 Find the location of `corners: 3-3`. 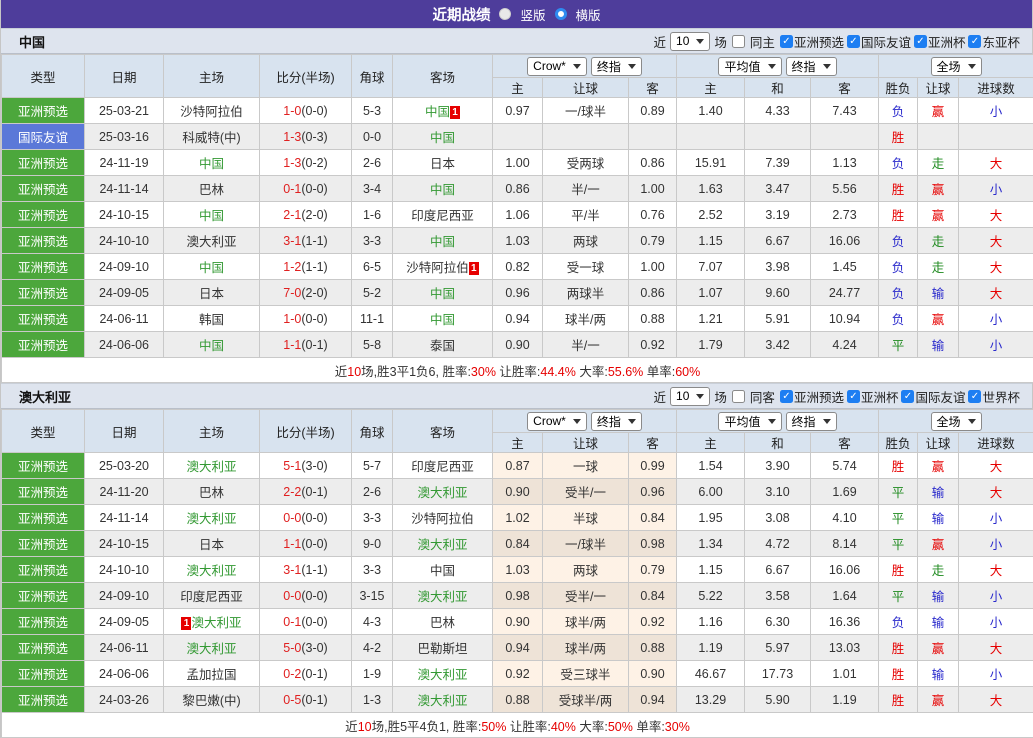

corners: 3-3 is located at coordinates (372, 570).